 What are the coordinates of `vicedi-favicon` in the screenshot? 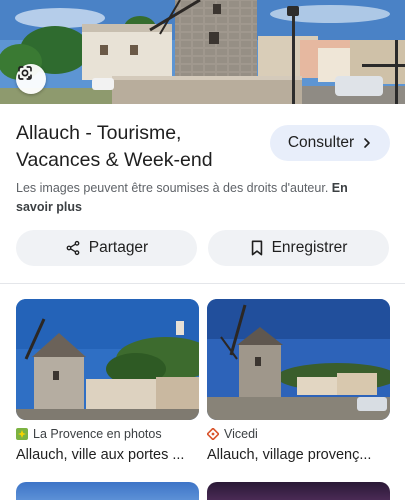 It's located at (213, 434).